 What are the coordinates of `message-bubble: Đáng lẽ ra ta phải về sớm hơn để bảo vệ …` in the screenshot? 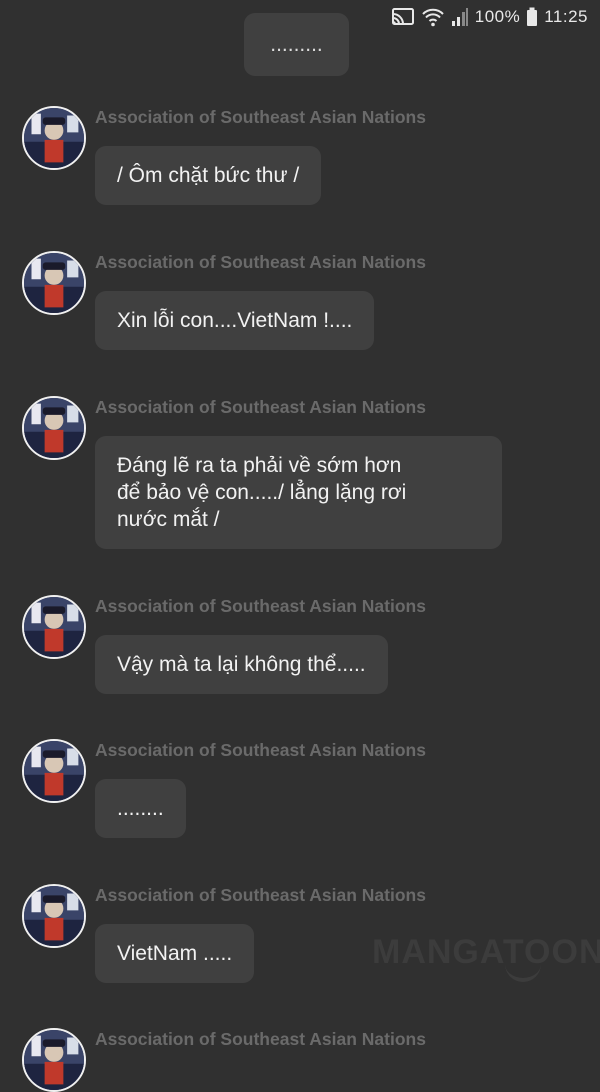 It's located at (298, 492).